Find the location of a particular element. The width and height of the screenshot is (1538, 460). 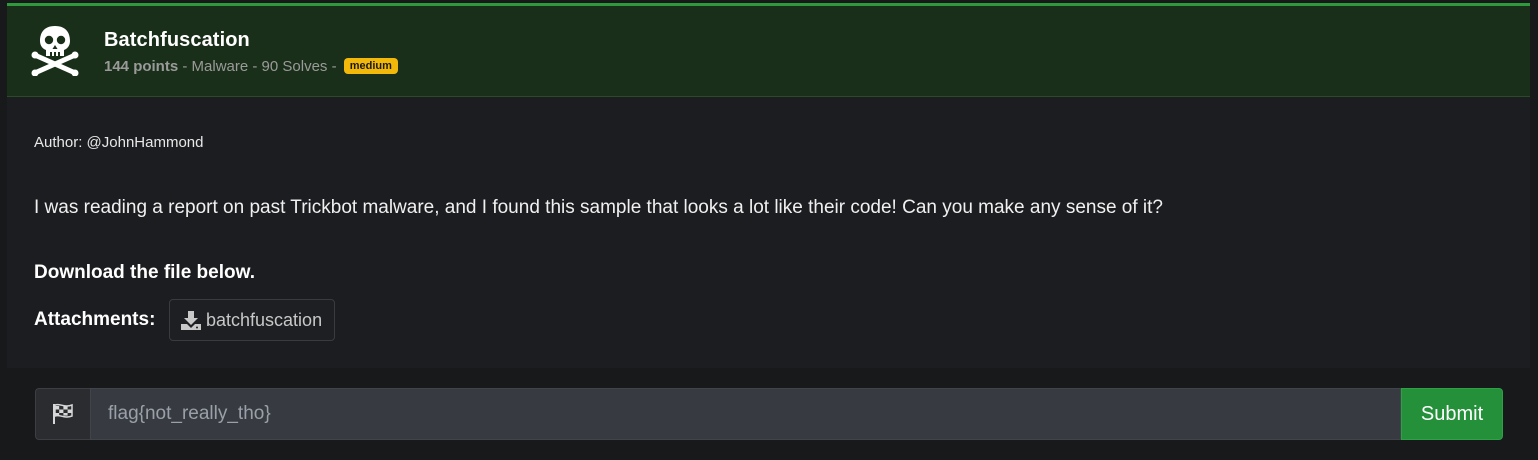

flag-addon is located at coordinates (62, 414).